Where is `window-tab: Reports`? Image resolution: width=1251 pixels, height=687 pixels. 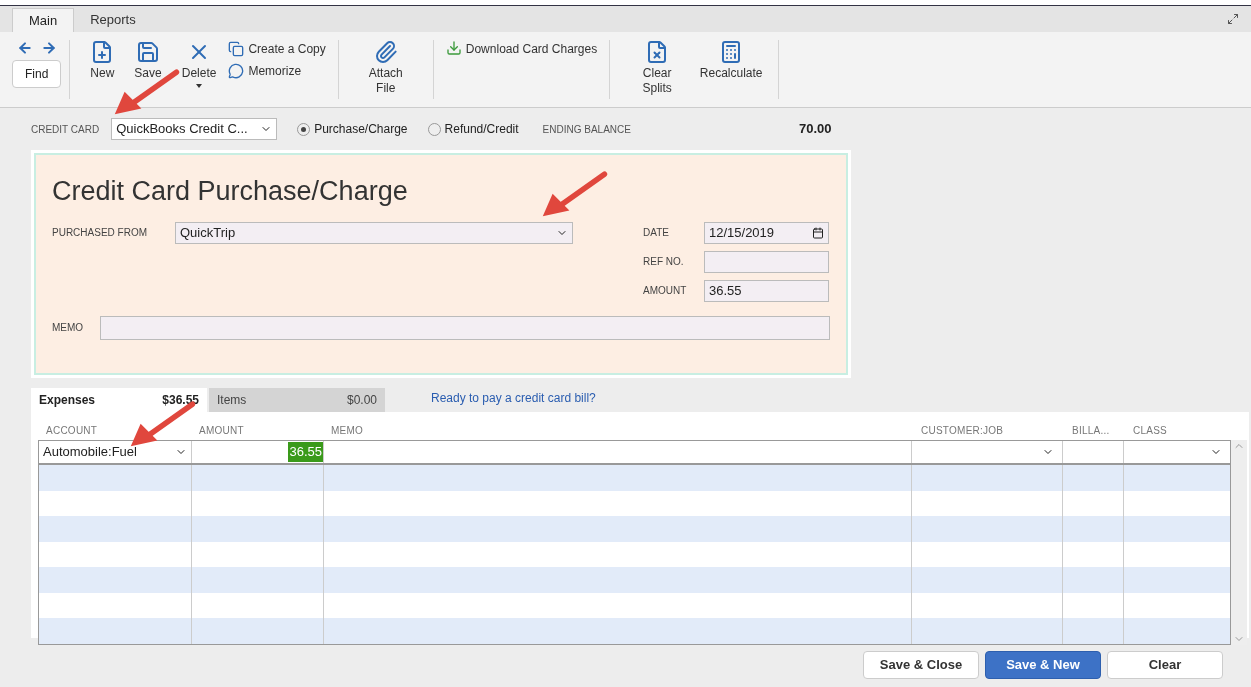 window-tab: Reports is located at coordinates (113, 20).